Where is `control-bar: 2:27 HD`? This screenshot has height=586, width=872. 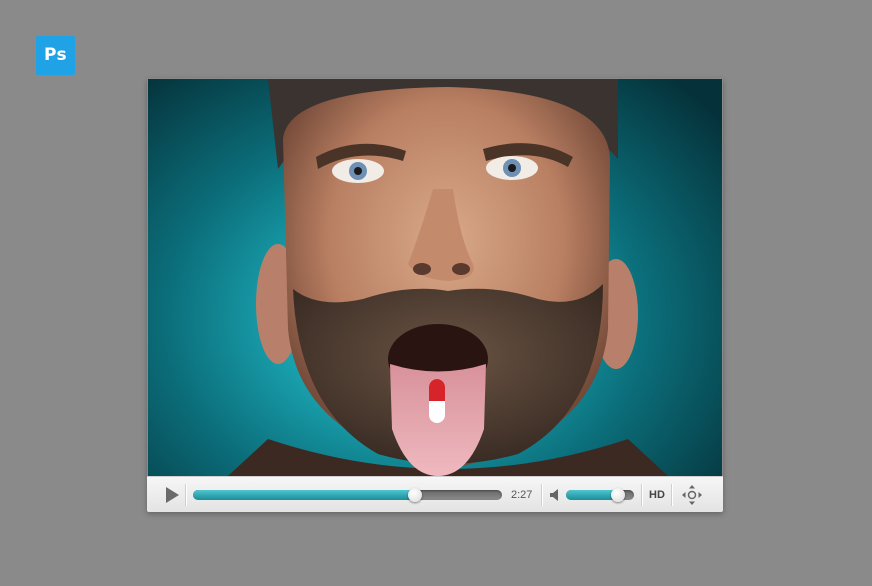 control-bar: 2:27 HD is located at coordinates (435, 494).